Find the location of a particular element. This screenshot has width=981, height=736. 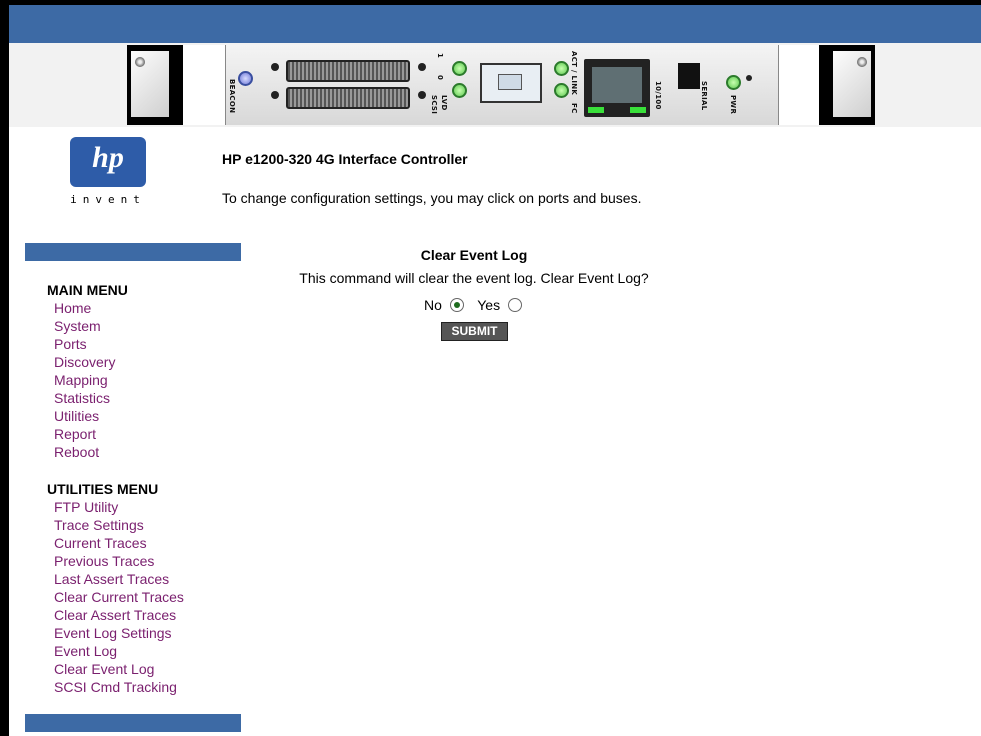

confirm-options: No Yes is located at coordinates (474, 305).